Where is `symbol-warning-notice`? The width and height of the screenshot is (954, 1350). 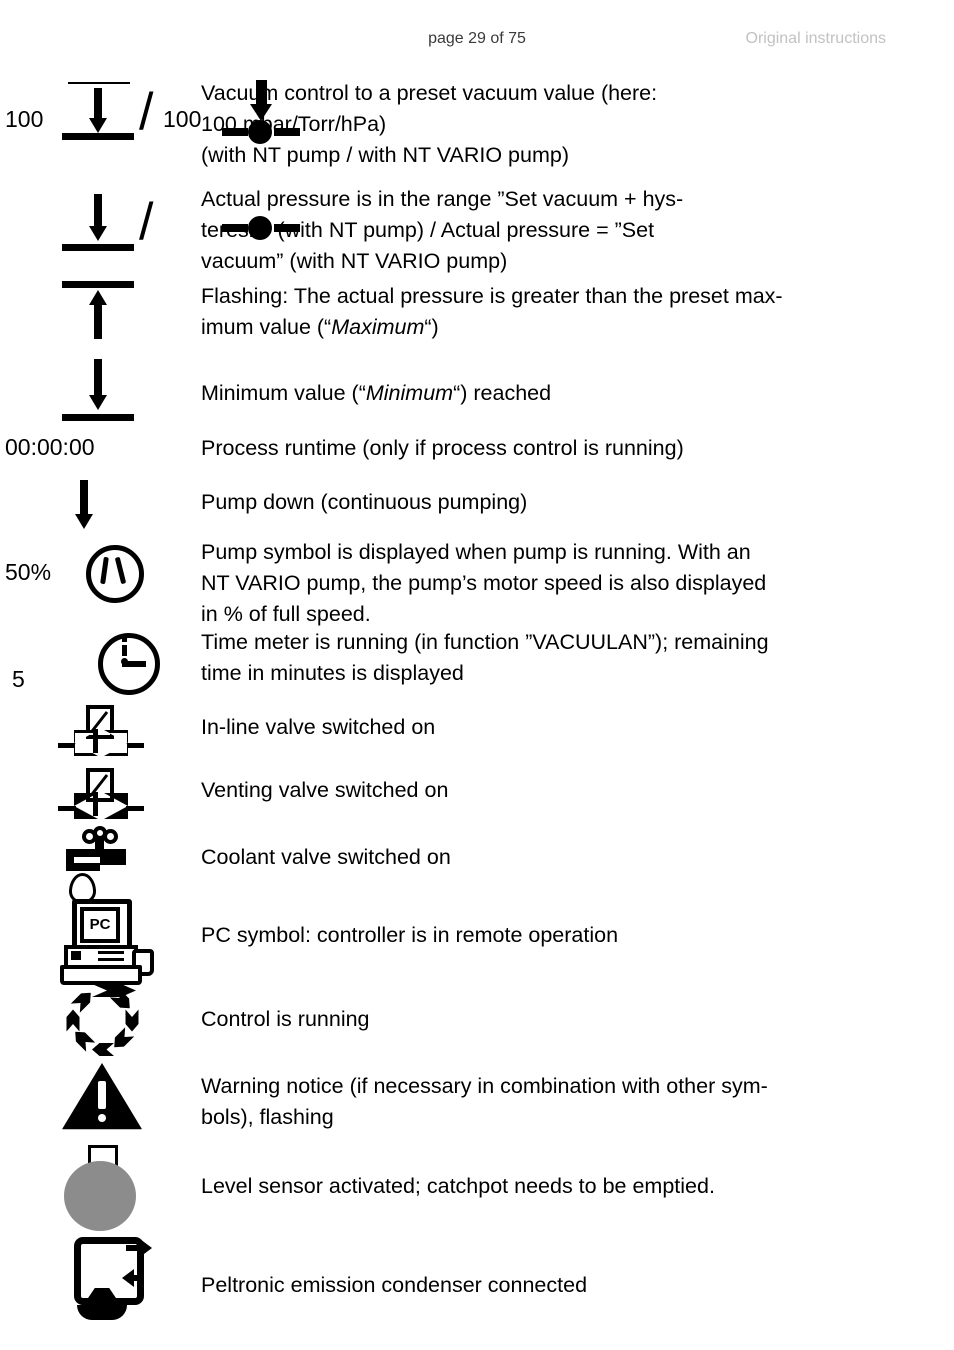 symbol-warning-notice is located at coordinates (98, 1102).